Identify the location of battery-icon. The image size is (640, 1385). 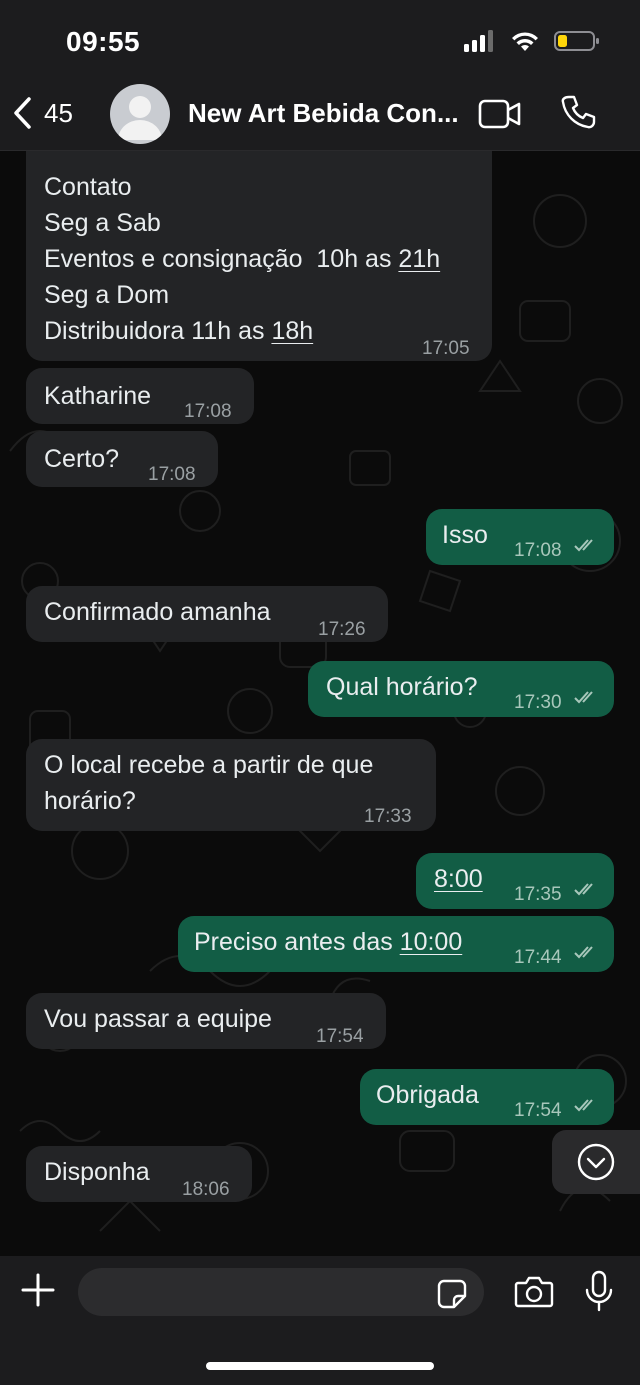
(576, 41).